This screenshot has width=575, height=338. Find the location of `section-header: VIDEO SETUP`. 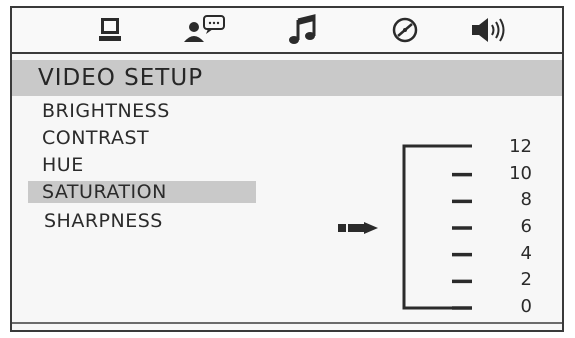

section-header: VIDEO SETUP is located at coordinates (287, 78).